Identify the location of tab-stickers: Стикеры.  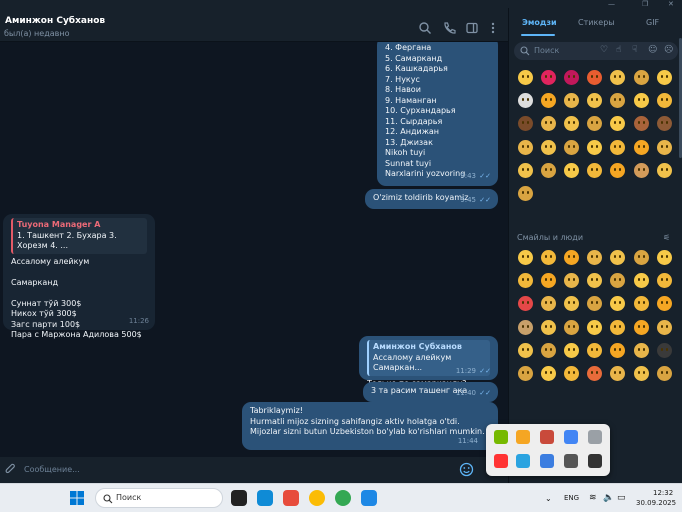
(596, 22).